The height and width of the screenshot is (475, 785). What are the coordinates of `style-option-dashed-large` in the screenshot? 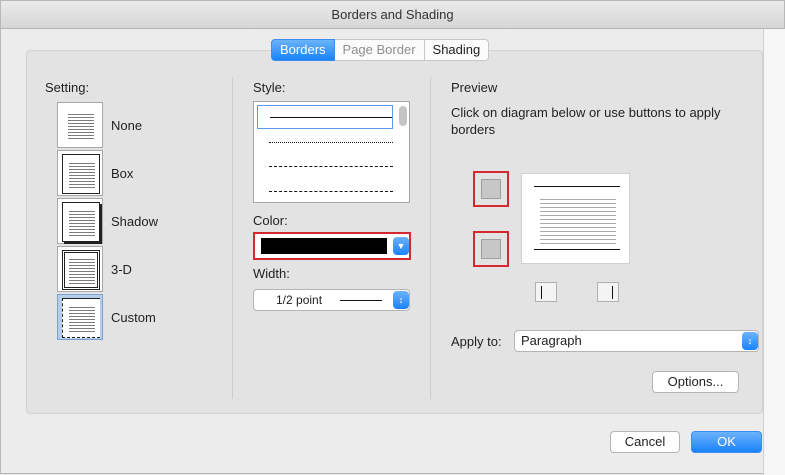 It's located at (325, 191).